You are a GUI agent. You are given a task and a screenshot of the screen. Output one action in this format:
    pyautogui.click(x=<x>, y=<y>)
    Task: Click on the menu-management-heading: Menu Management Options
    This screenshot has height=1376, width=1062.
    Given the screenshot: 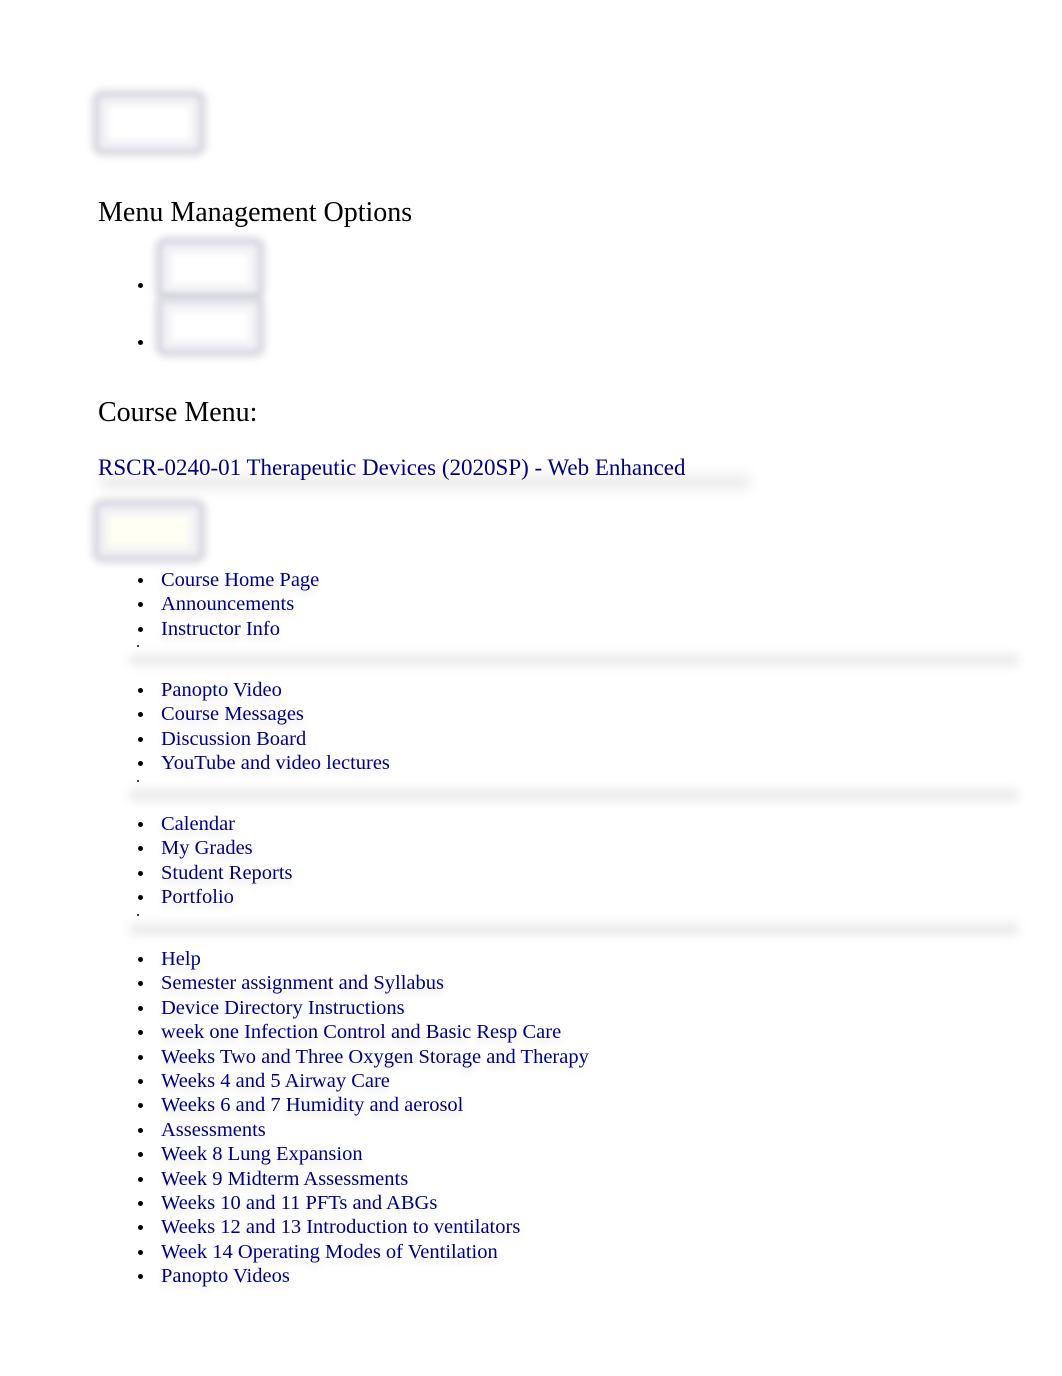 What is the action you would take?
    pyautogui.click(x=255, y=212)
    